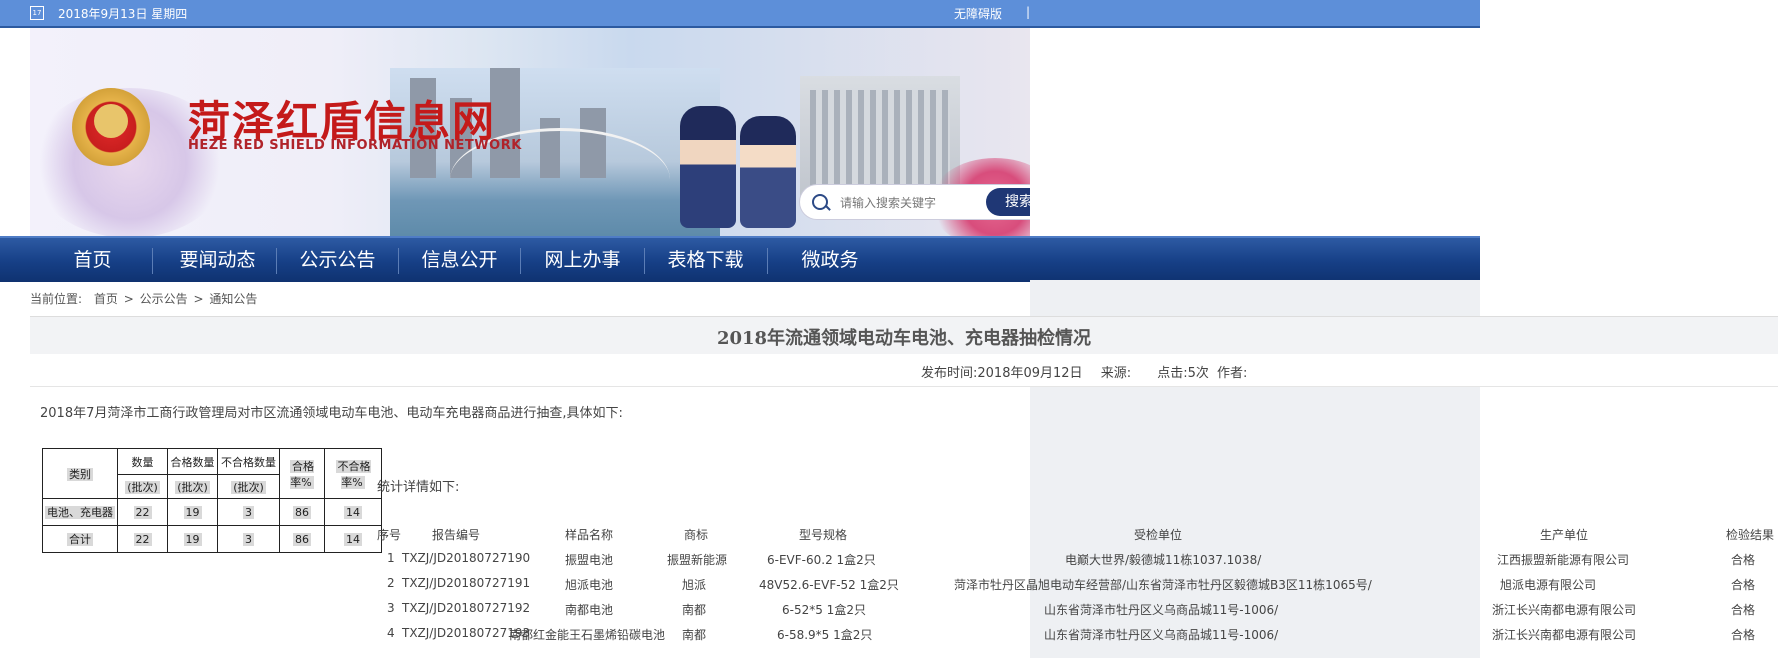  I want to click on nav-news: 要闻动态, so click(217, 260).